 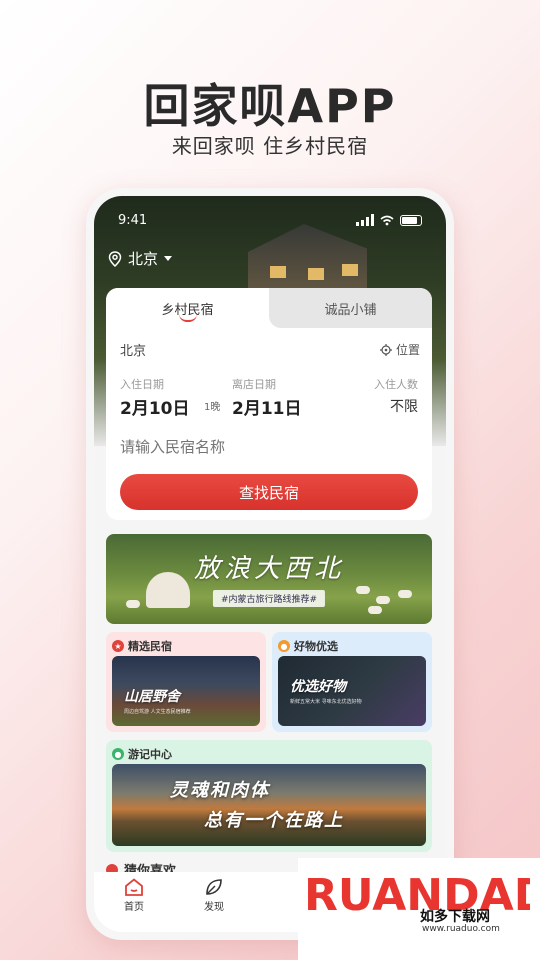 I want to click on tab-rural-homestay: 乡村民宿, so click(x=187, y=308).